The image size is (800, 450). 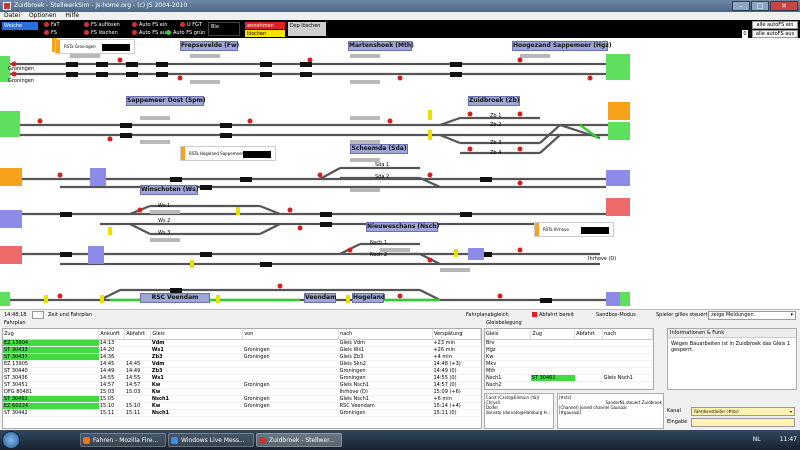 What do you see at coordinates (784, 6) in the screenshot?
I see `close-button: ✕` at bounding box center [784, 6].